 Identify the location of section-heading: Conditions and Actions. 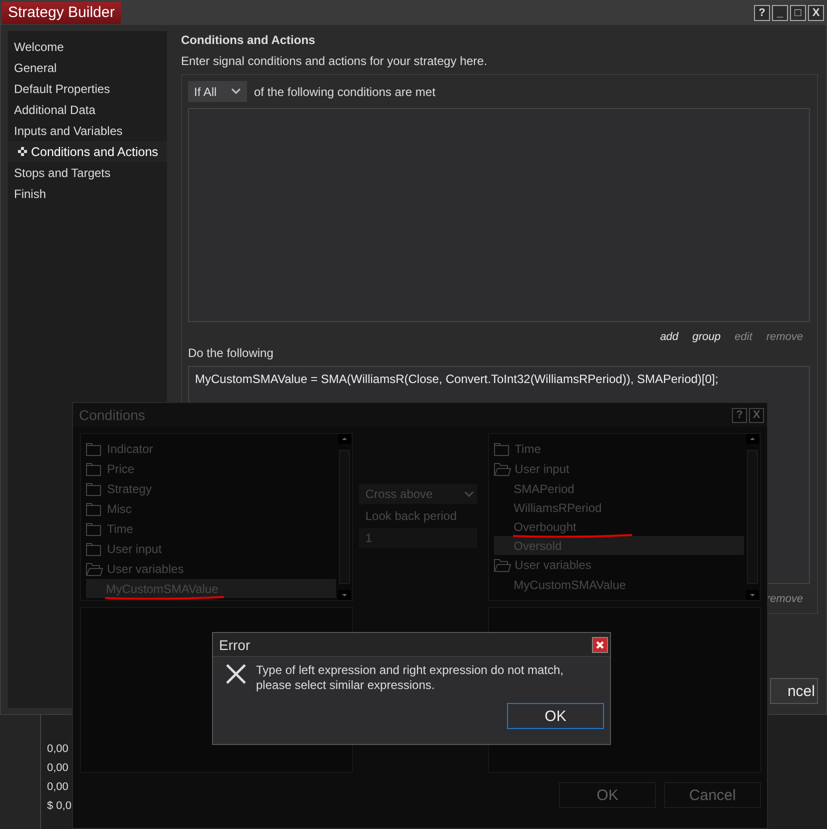
(248, 40).